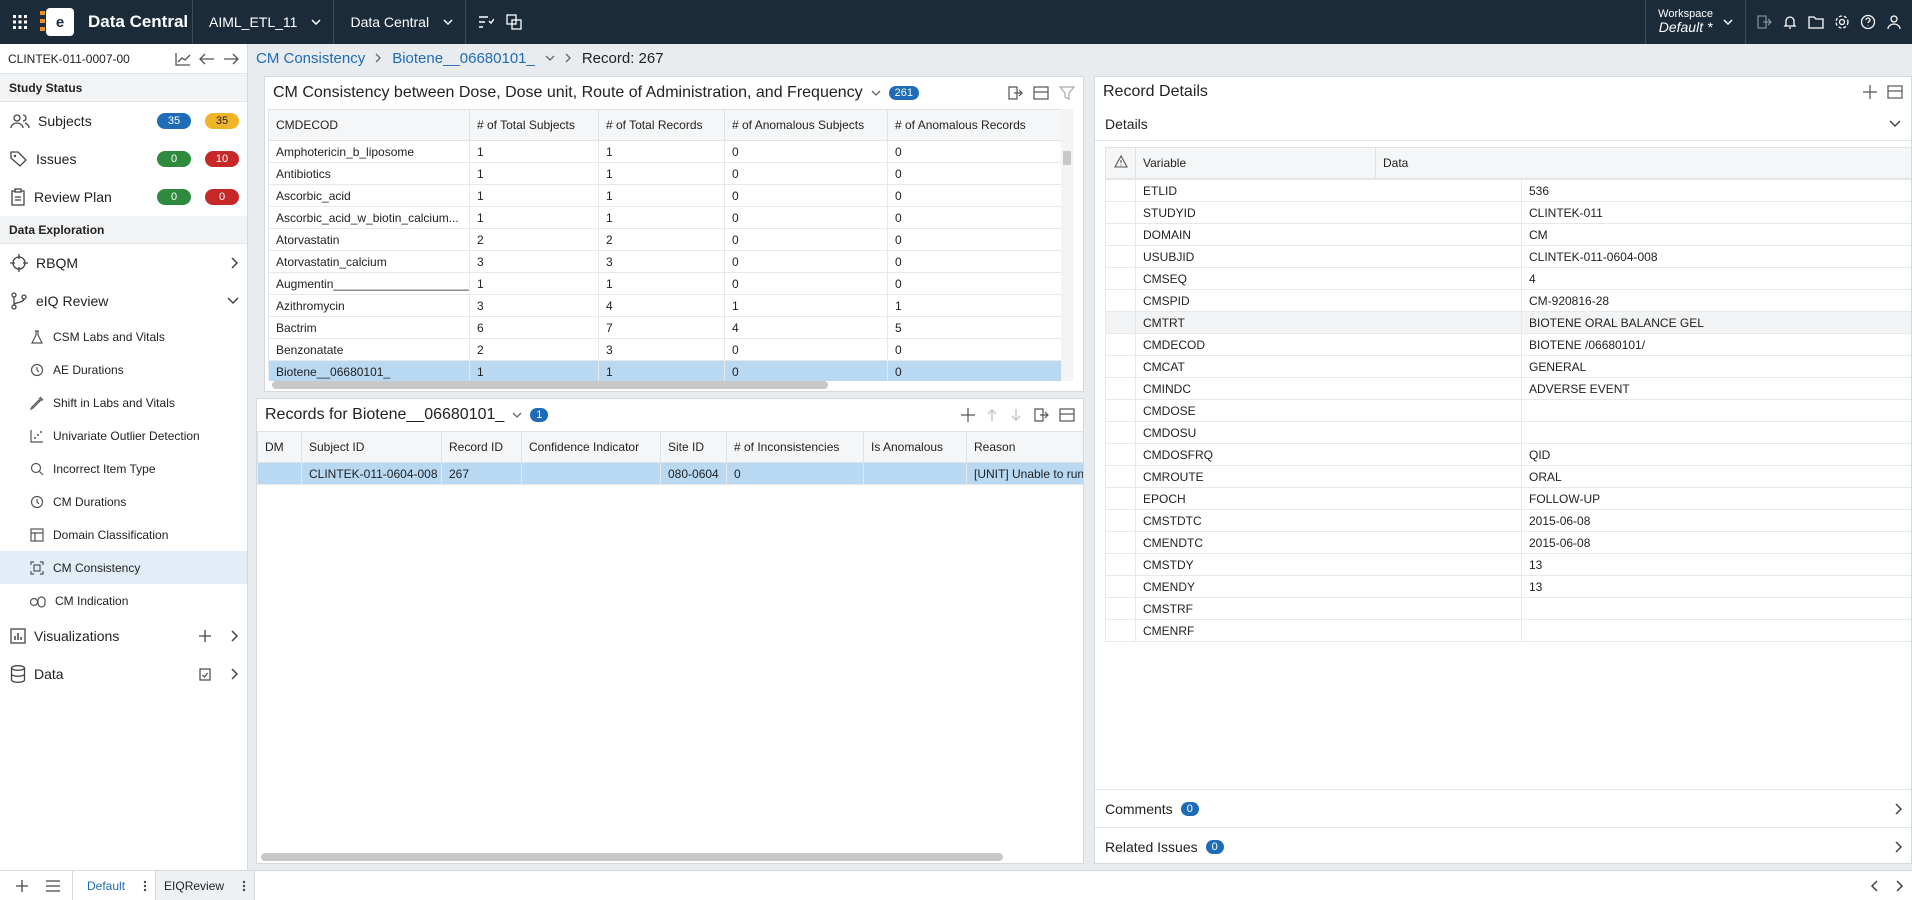 The height and width of the screenshot is (900, 1912). I want to click on sidebar-sub-domain-classification: Domain Classification, so click(123, 534).